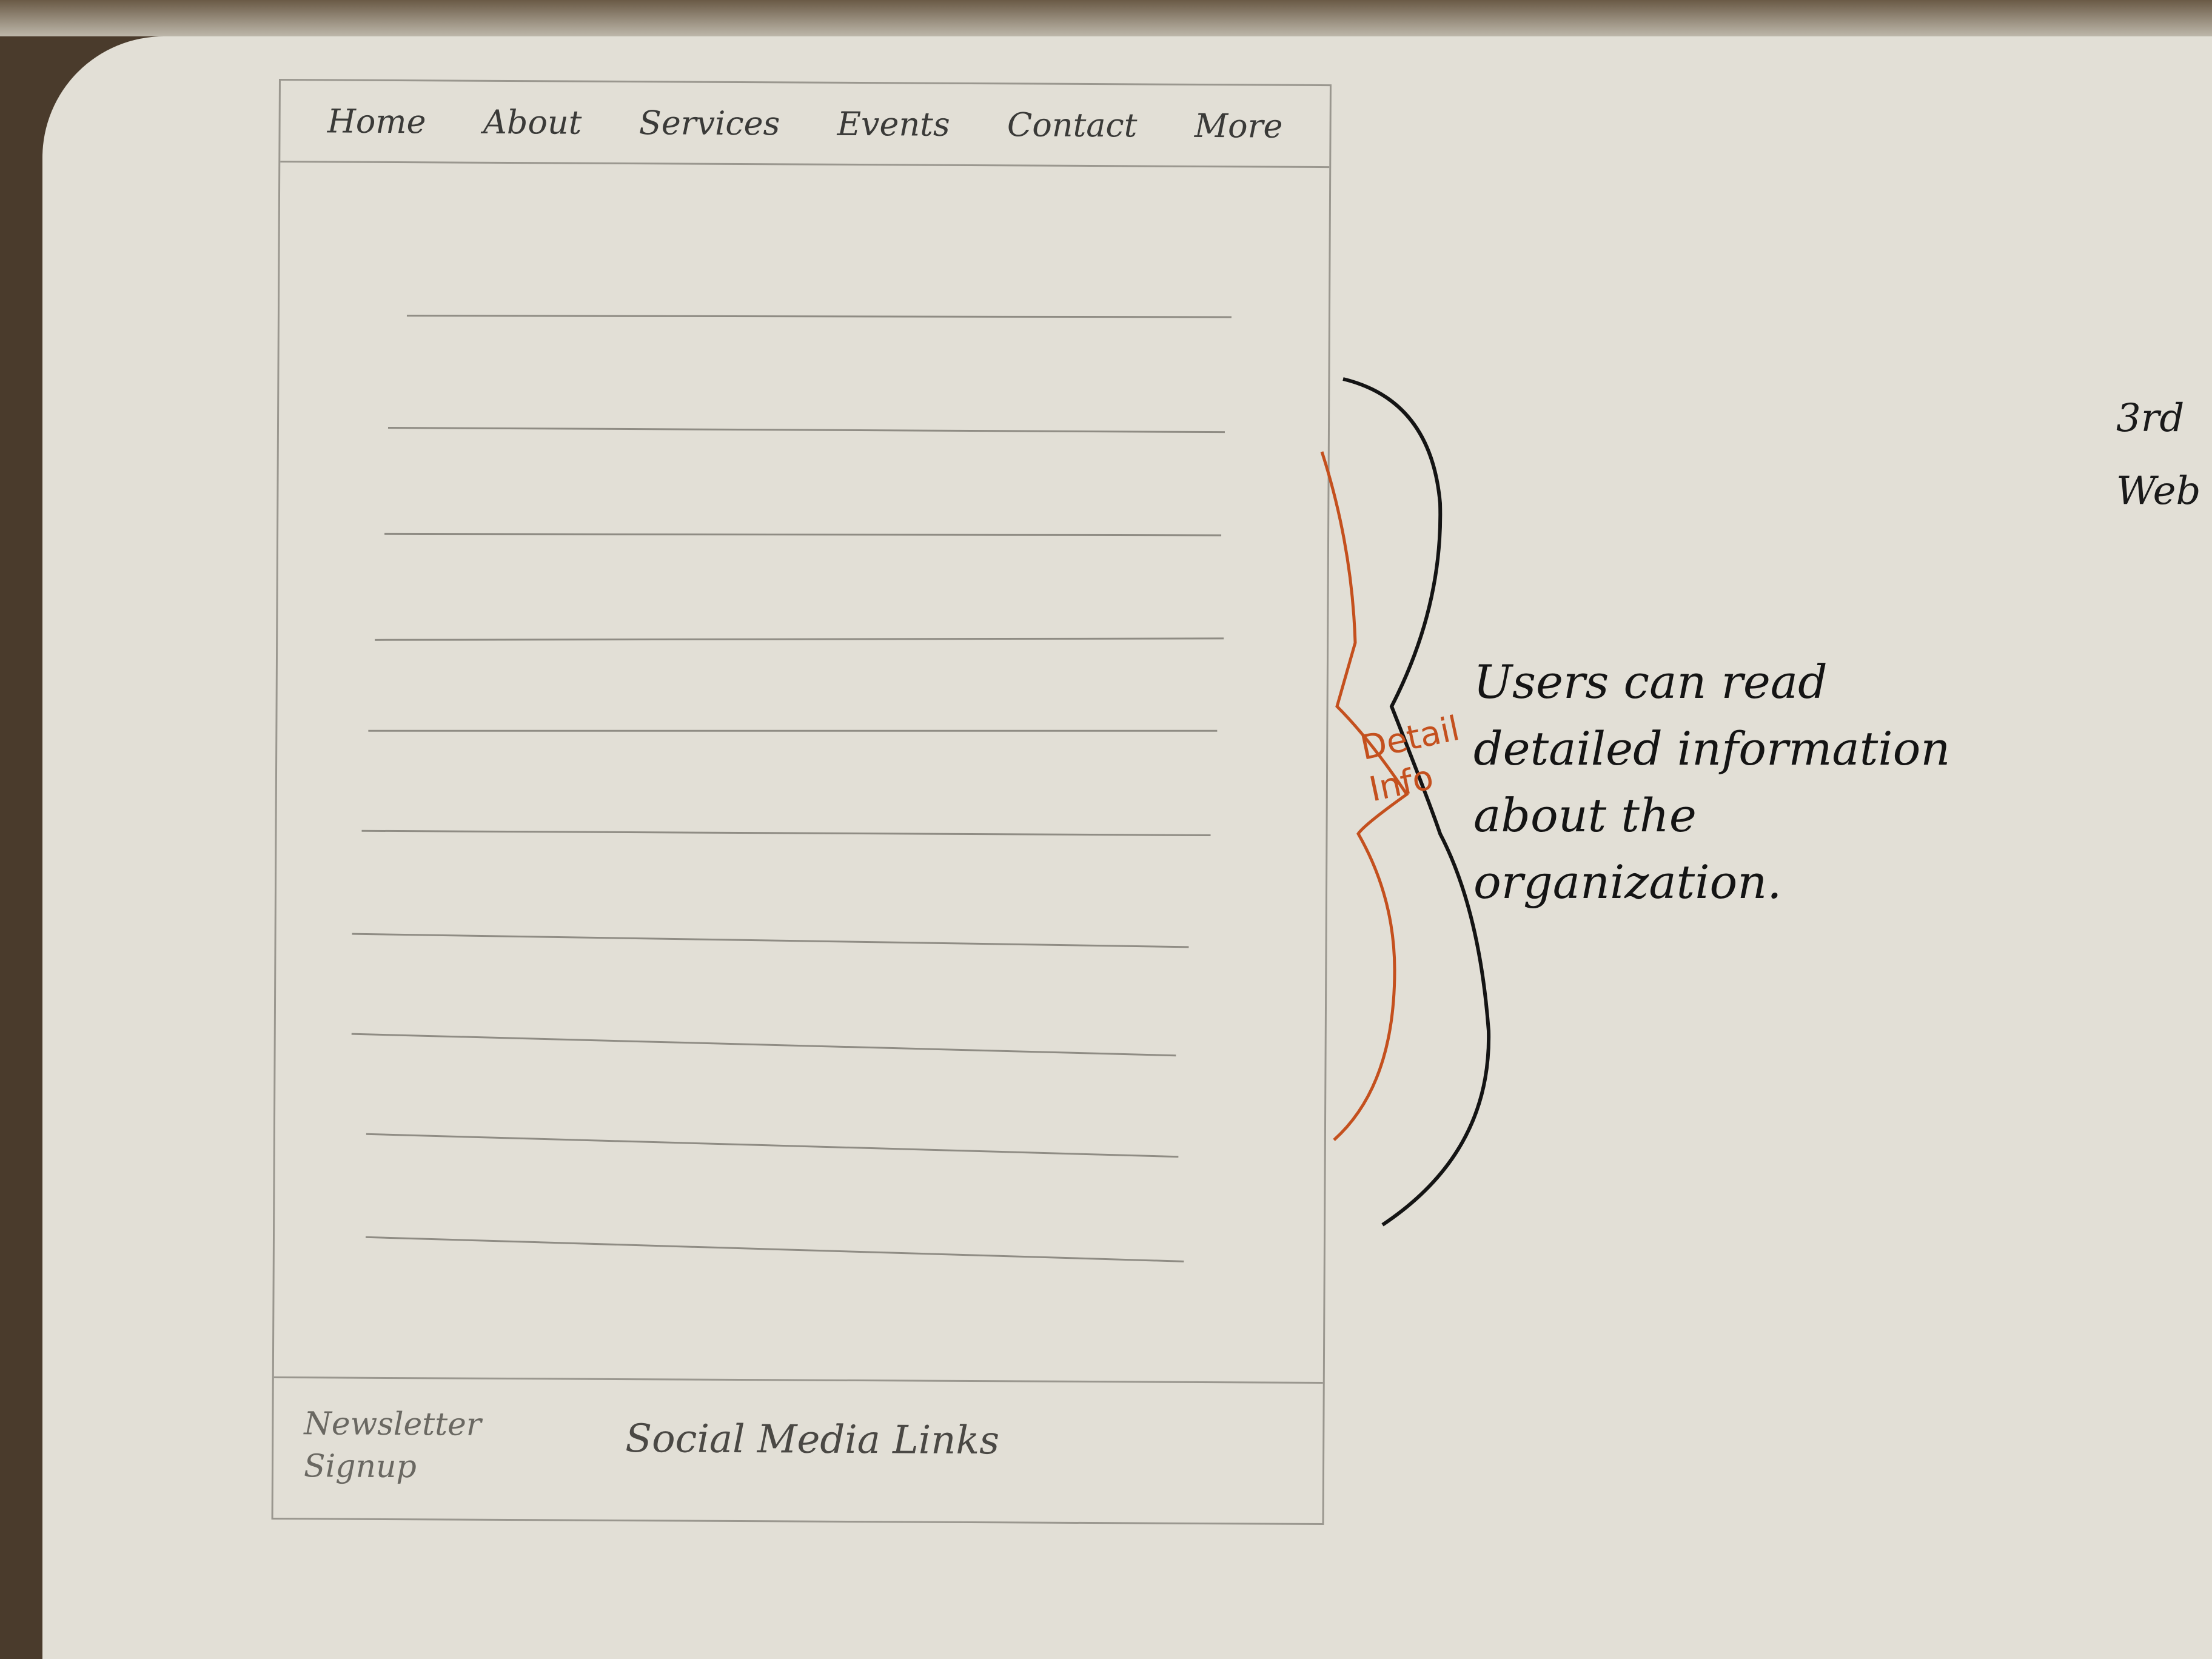 This screenshot has width=2212, height=1659. What do you see at coordinates (2150, 418) in the screenshot?
I see `edge-note-line: 3rd` at bounding box center [2150, 418].